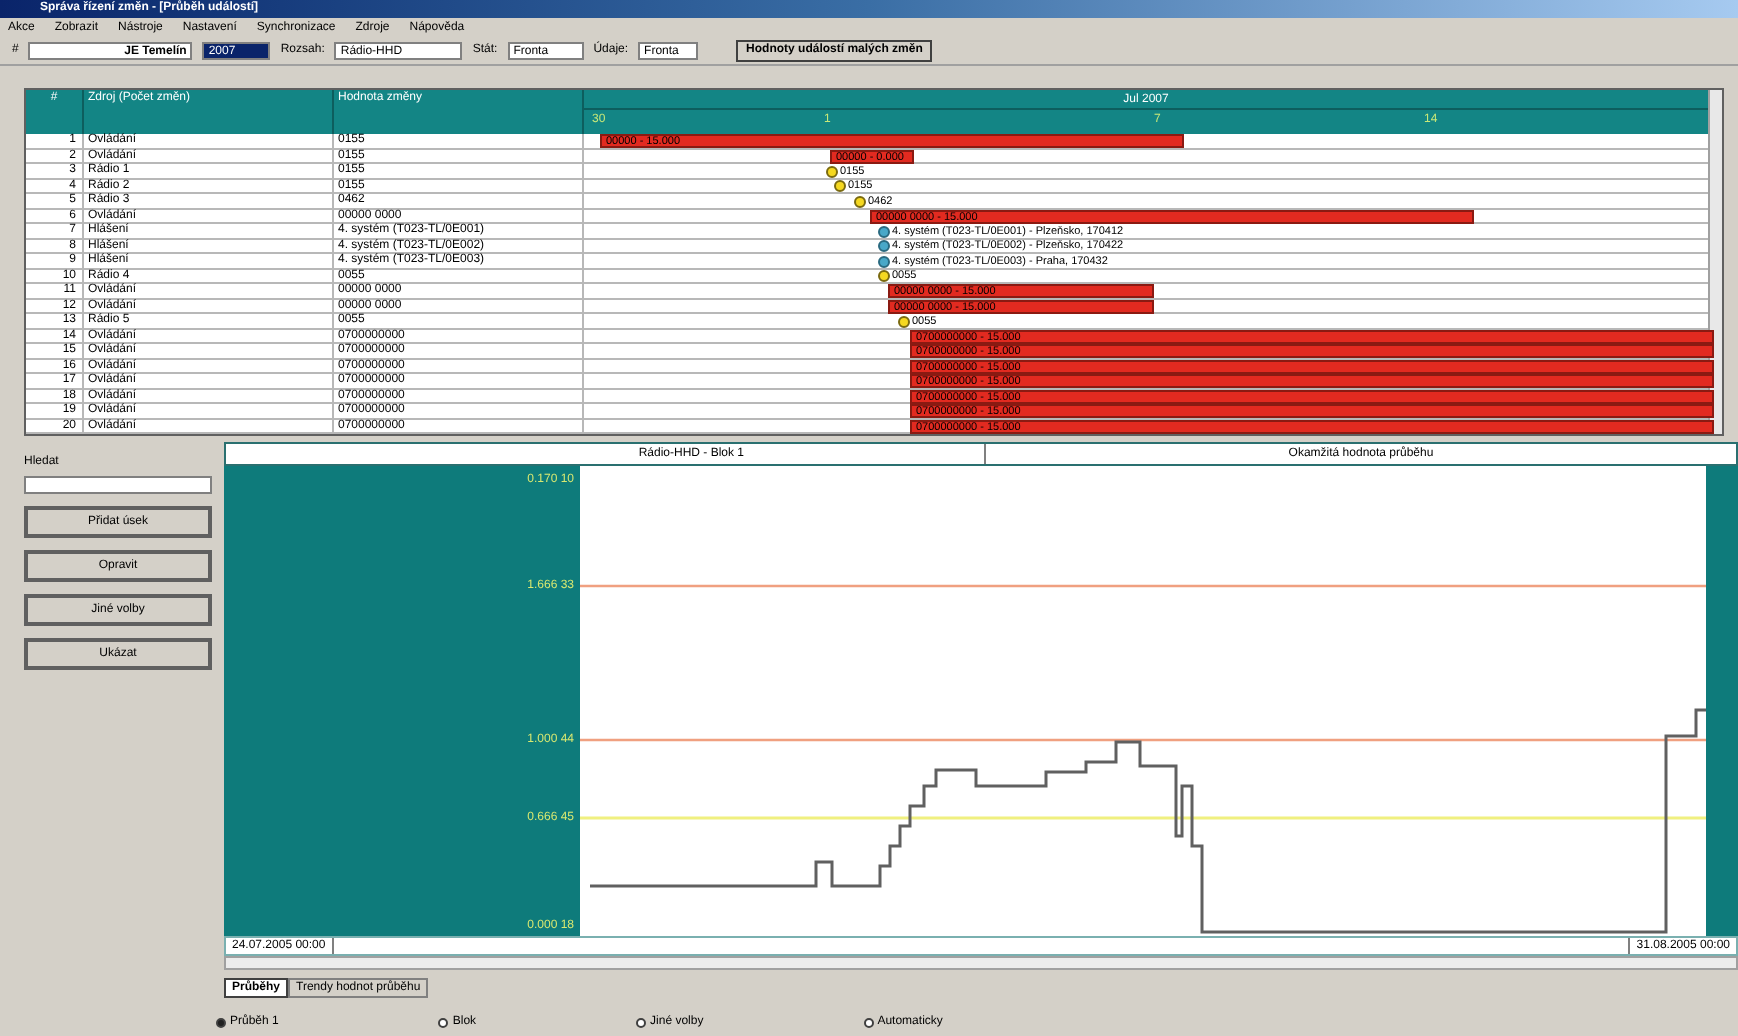 This screenshot has width=1738, height=1036. Describe the element at coordinates (981, 963) in the screenshot. I see `horizontal-scrollbar` at that location.